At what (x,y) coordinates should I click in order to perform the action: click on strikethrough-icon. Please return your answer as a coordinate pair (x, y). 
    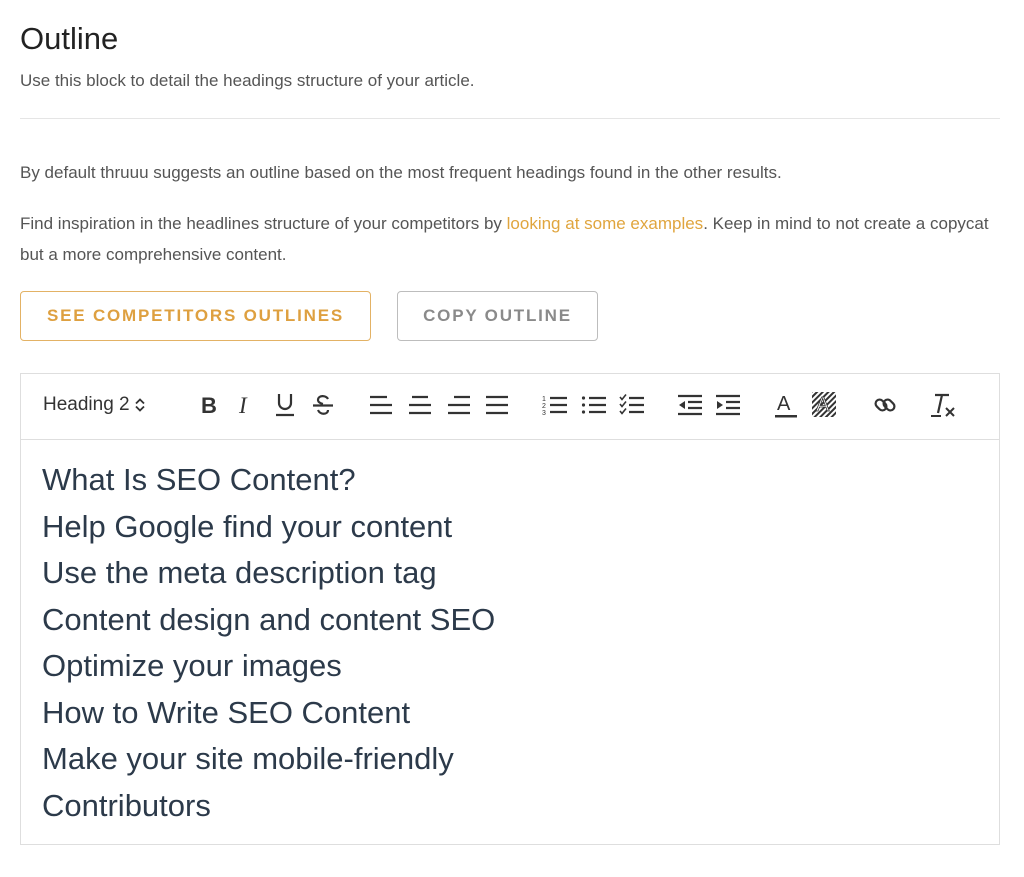
    Looking at the image, I should click on (323, 405).